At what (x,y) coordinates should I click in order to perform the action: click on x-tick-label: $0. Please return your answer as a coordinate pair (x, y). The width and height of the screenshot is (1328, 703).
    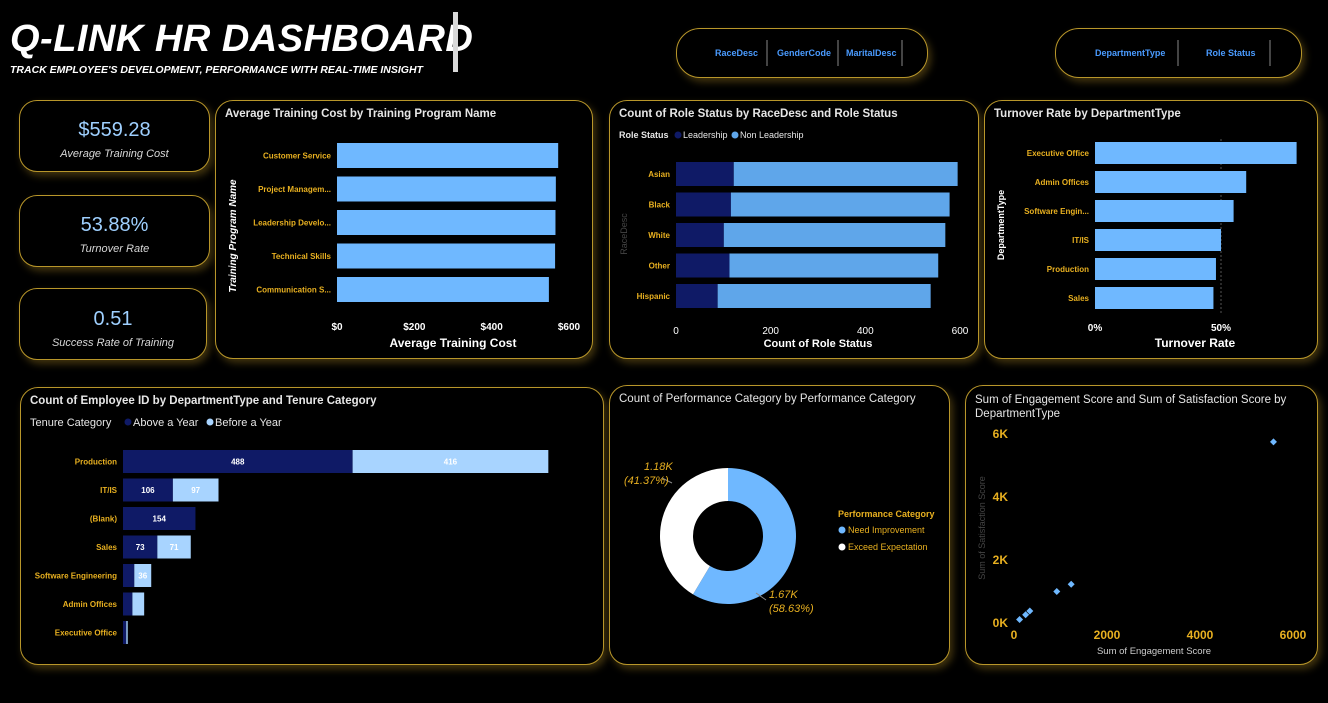
    Looking at the image, I should click on (337, 327).